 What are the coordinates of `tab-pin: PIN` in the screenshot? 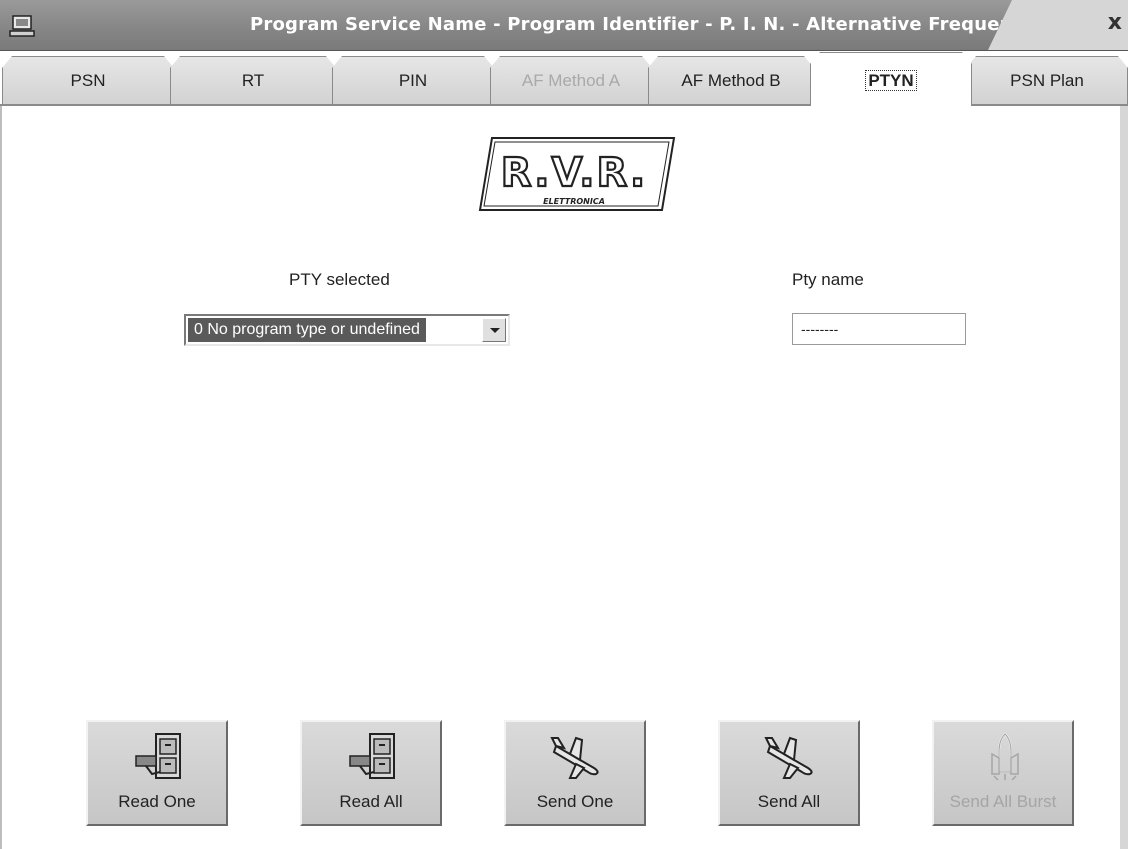 It's located at (413, 80).